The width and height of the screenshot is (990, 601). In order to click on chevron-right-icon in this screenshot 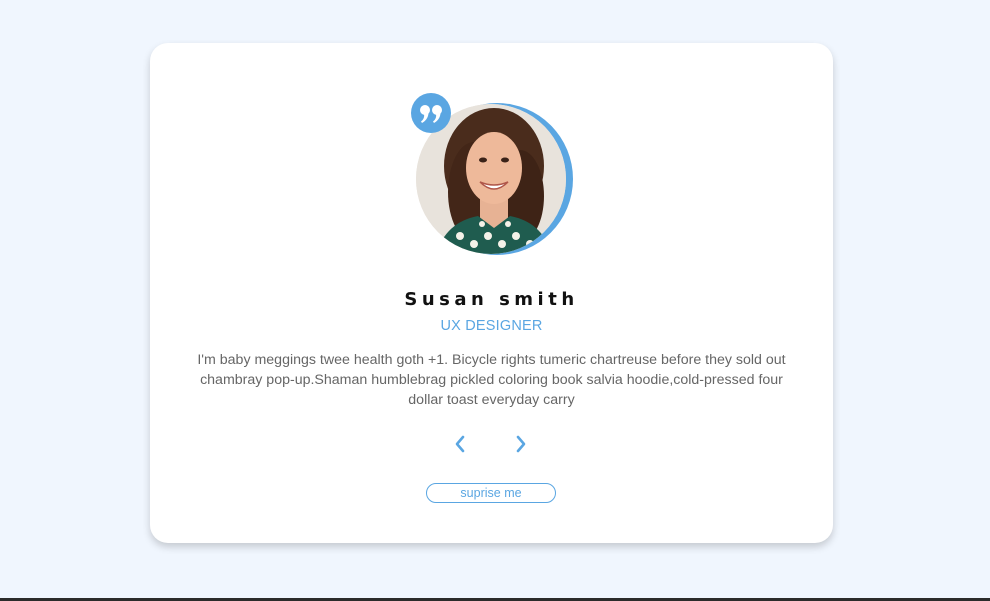, I will do `click(521, 444)`.